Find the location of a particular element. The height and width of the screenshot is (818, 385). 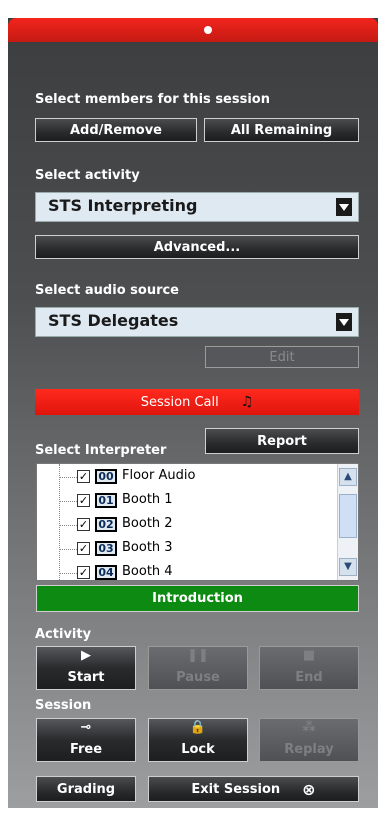

grading-button: Grading is located at coordinates (86, 789).